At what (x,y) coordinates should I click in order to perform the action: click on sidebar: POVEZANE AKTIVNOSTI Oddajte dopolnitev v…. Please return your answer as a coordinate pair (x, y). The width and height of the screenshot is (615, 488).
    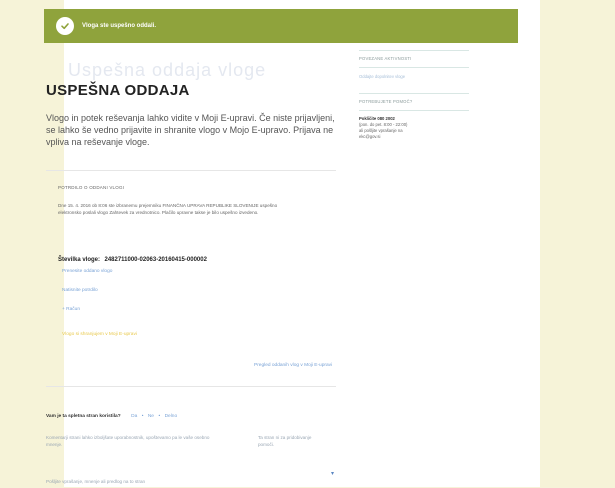
    Looking at the image, I should click on (414, 94).